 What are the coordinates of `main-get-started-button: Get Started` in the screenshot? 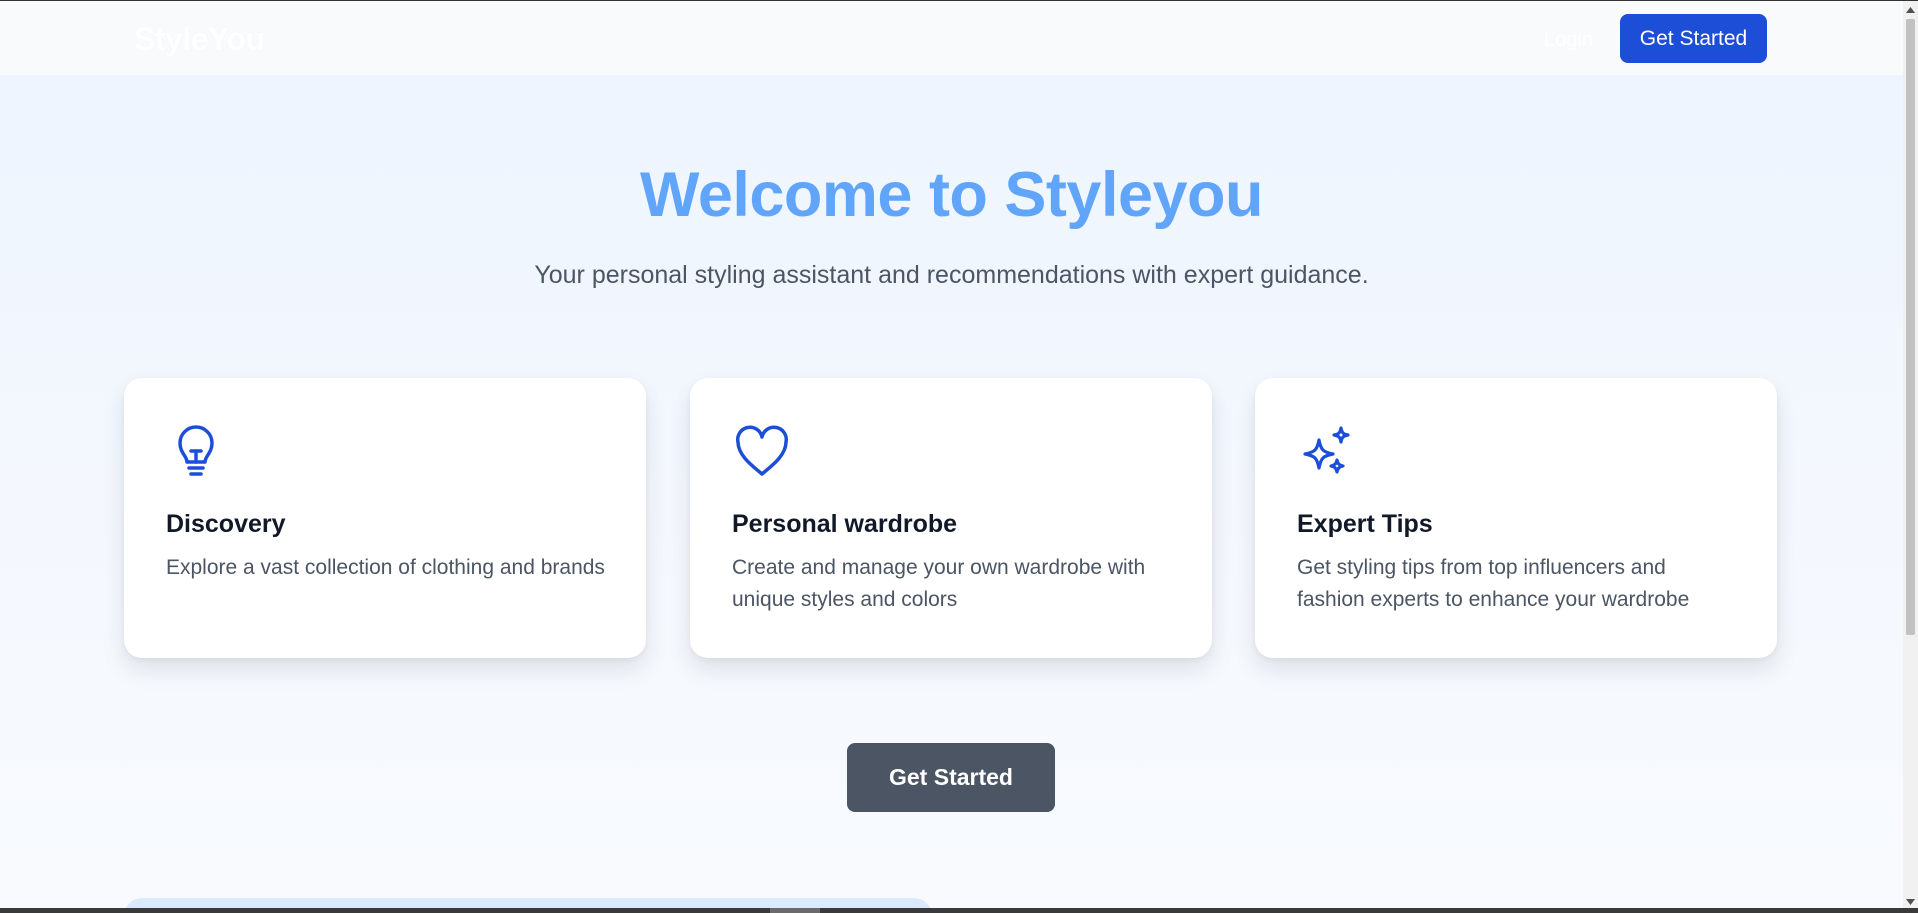 It's located at (951, 777).